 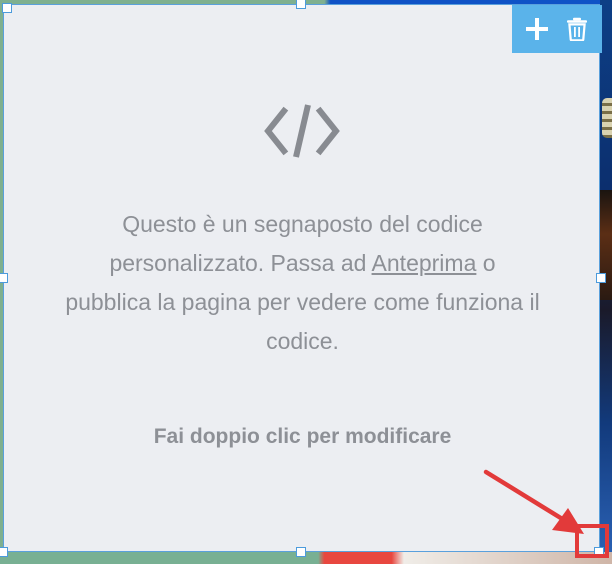 I want to click on trash-icon, so click(x=577, y=29).